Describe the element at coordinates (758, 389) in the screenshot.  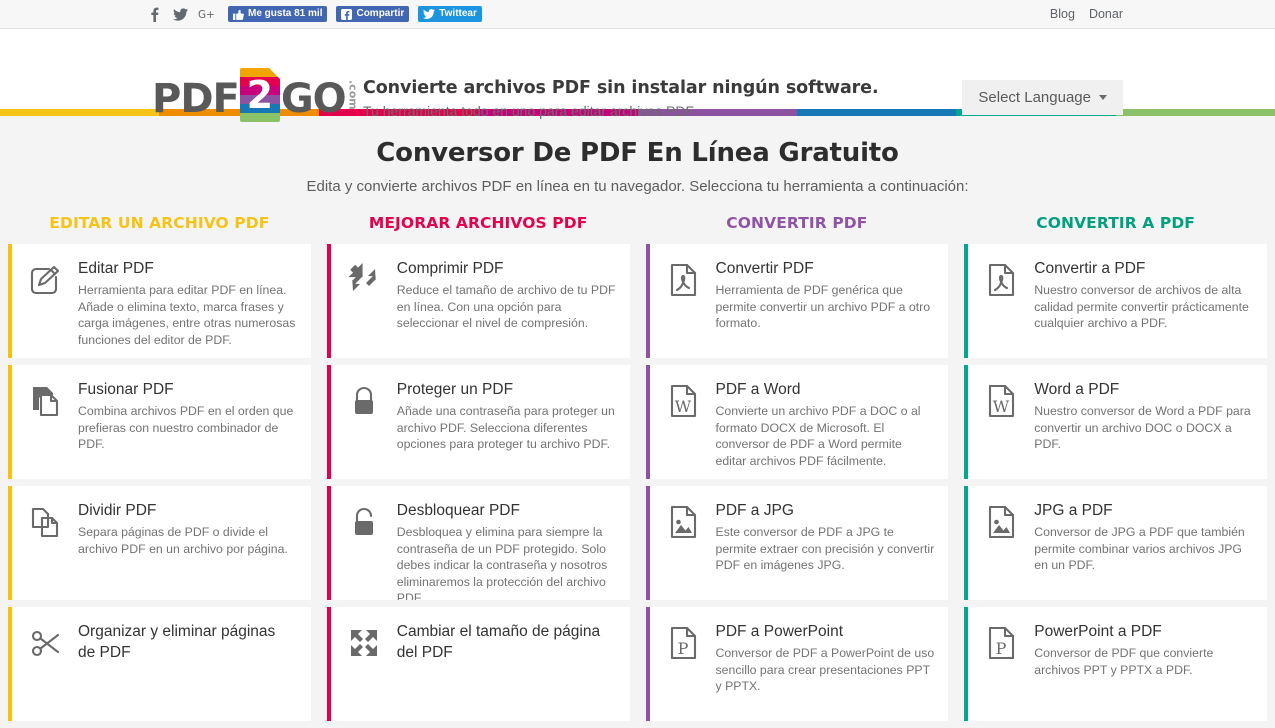
I see `tool-card-title: PDF a Word` at that location.